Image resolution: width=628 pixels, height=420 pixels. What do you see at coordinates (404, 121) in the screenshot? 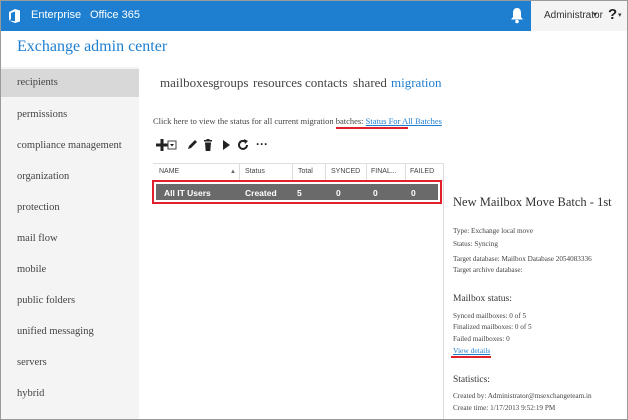
I see `status-all-batches-link: Status For All Batches` at bounding box center [404, 121].